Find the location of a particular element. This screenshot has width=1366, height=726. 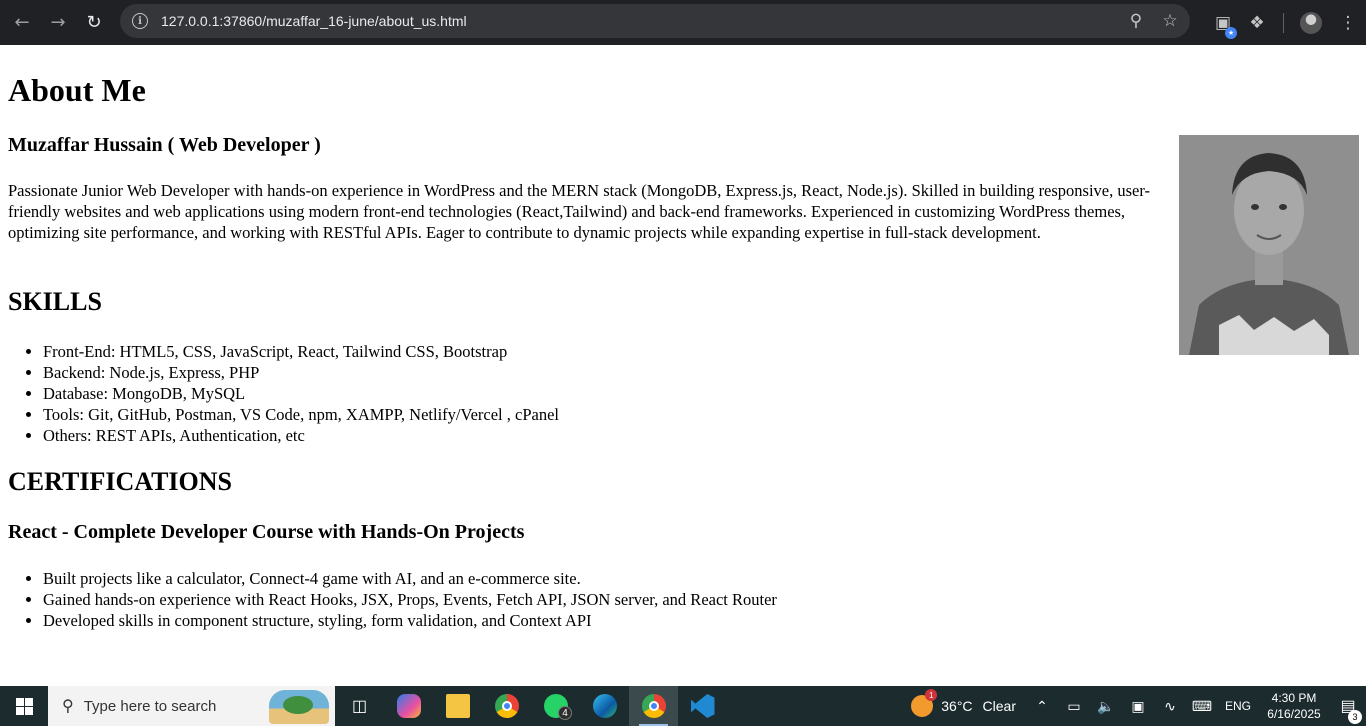

folder-icon is located at coordinates (457, 706).